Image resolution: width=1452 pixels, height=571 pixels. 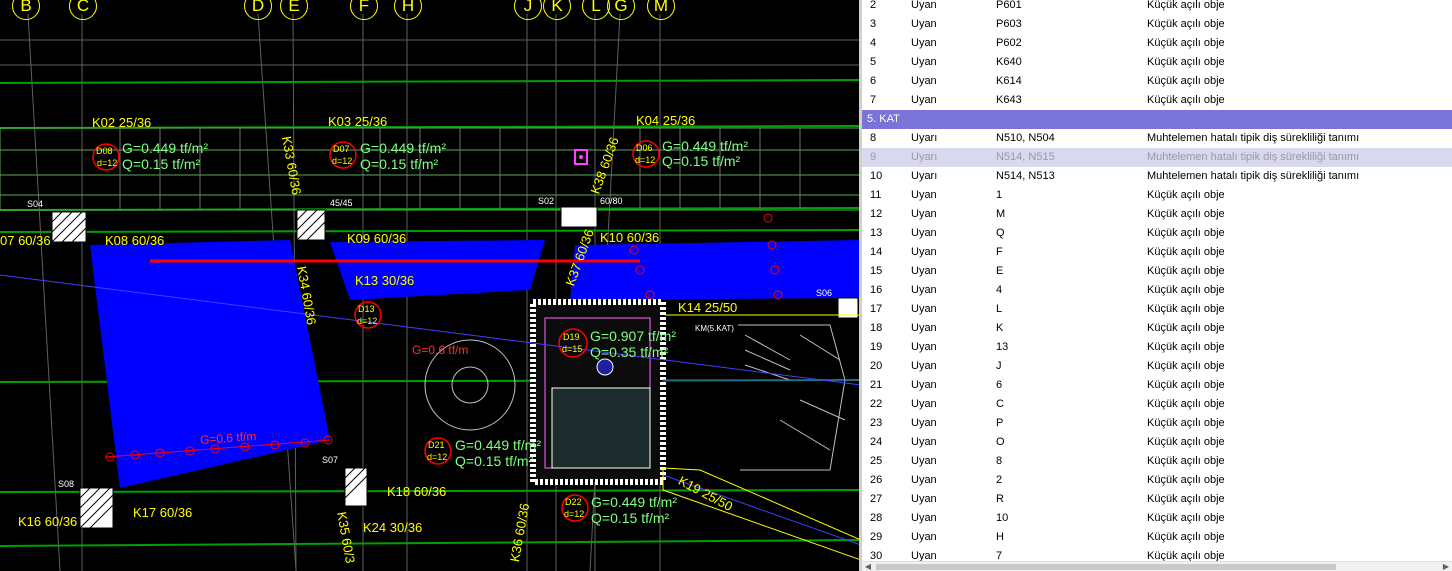 What do you see at coordinates (1157, 100) in the screenshot?
I see `list-item: 7 Uyan K643 Küçük açılı obje` at bounding box center [1157, 100].